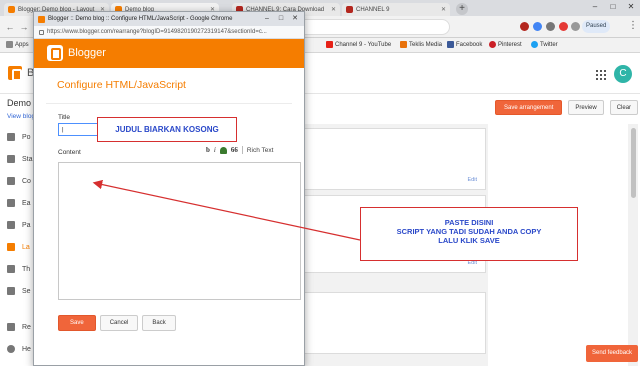  I want to click on sidebar-item-label: La, so click(26, 247).